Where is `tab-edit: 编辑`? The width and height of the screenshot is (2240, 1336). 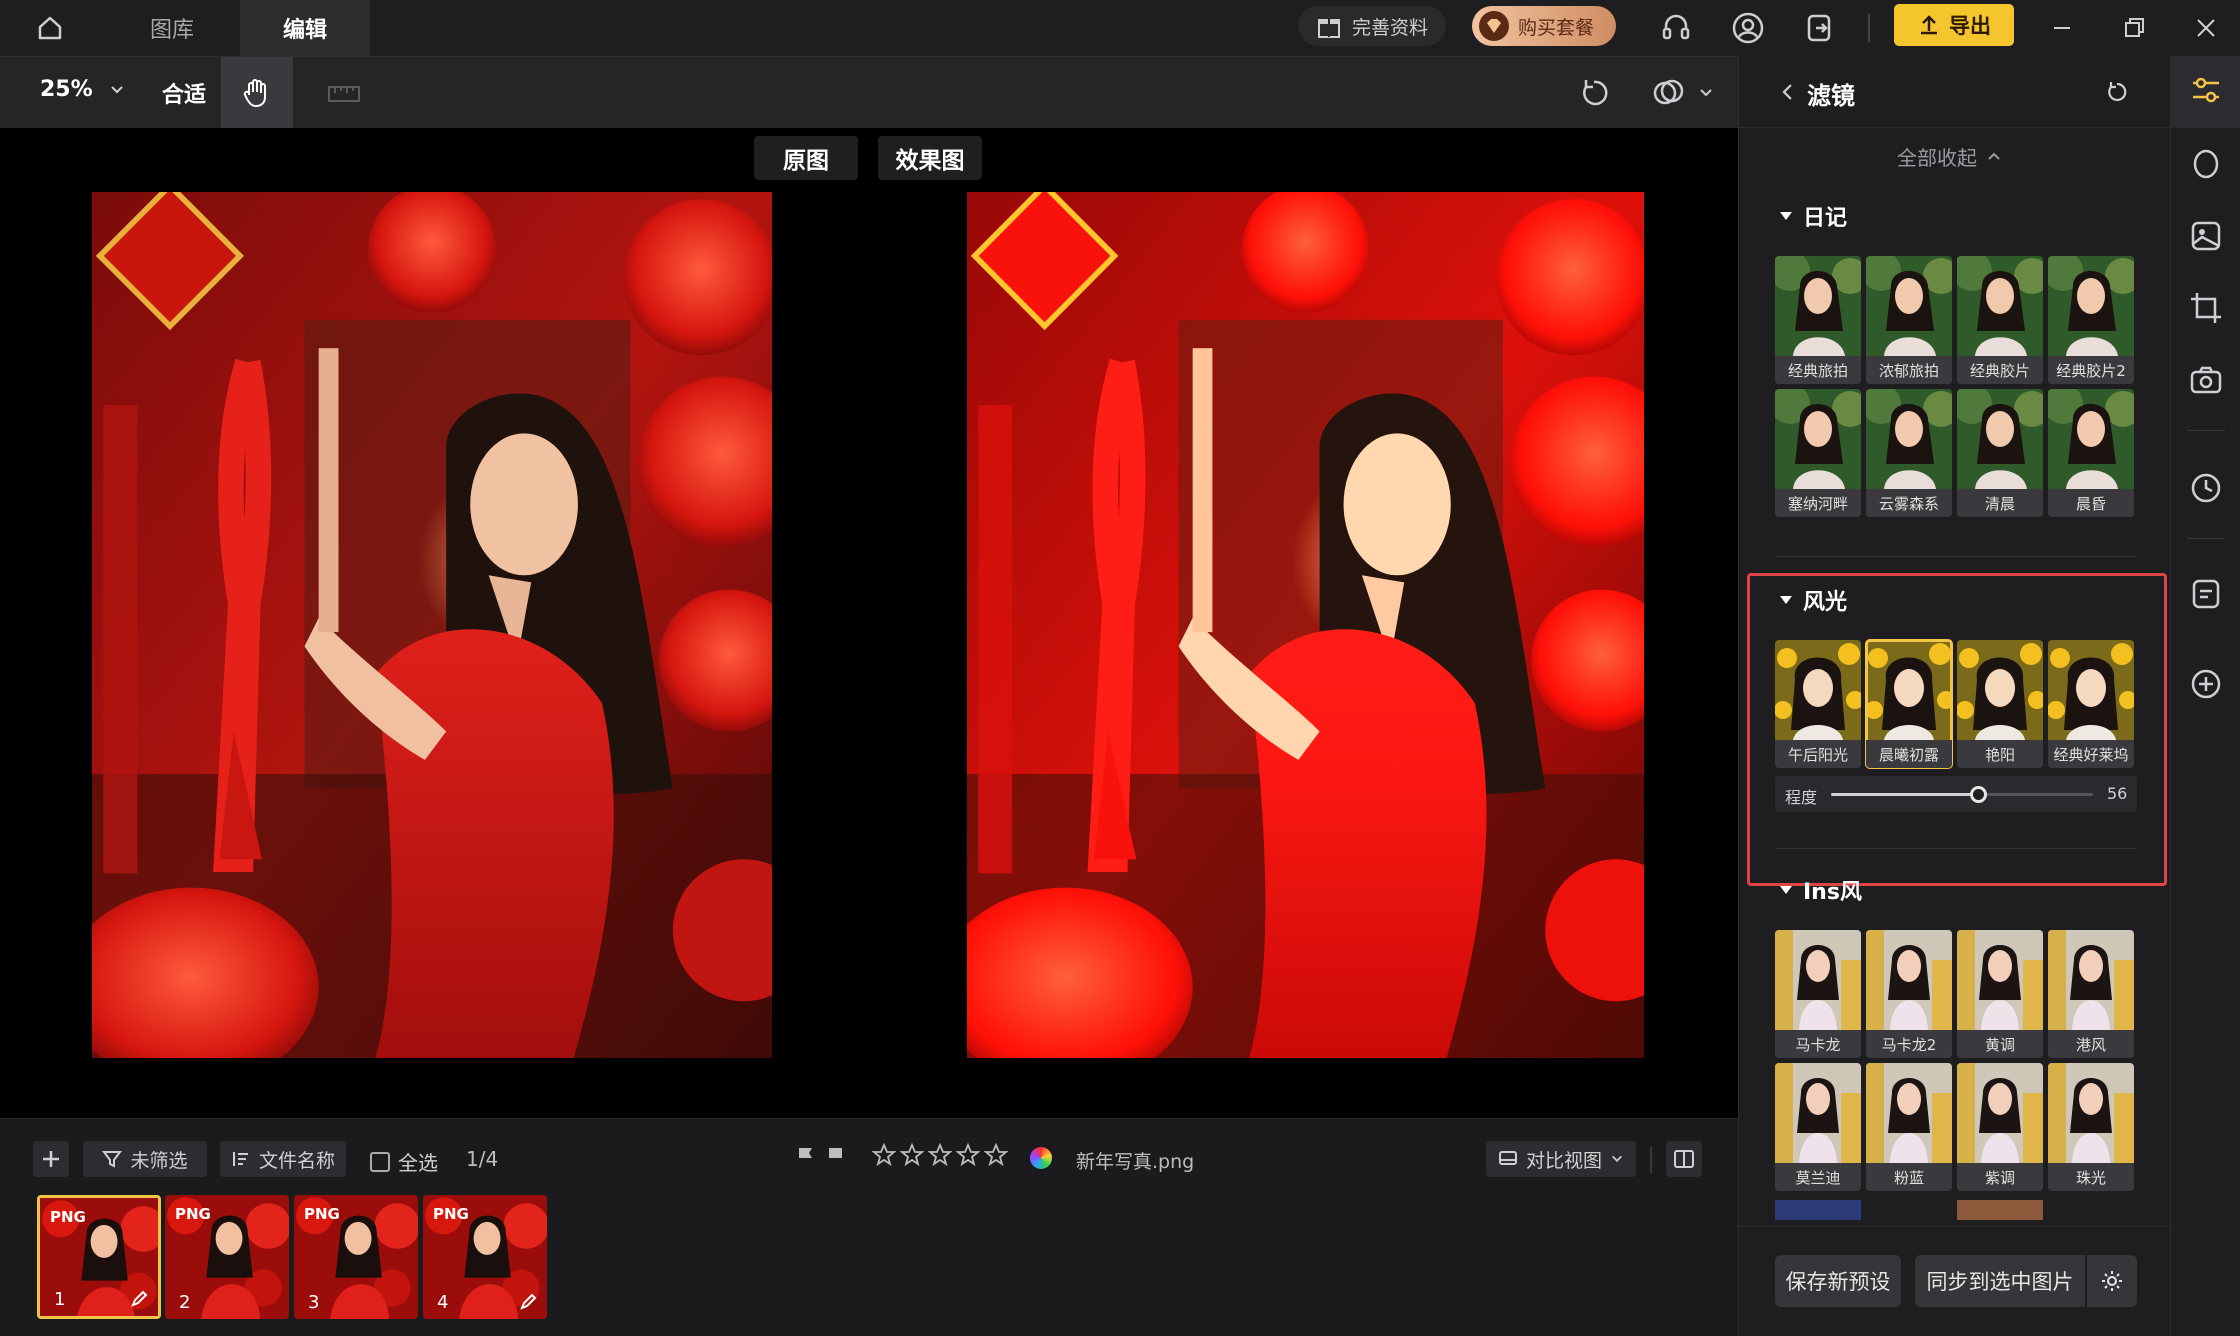 tab-edit: 编辑 is located at coordinates (305, 28).